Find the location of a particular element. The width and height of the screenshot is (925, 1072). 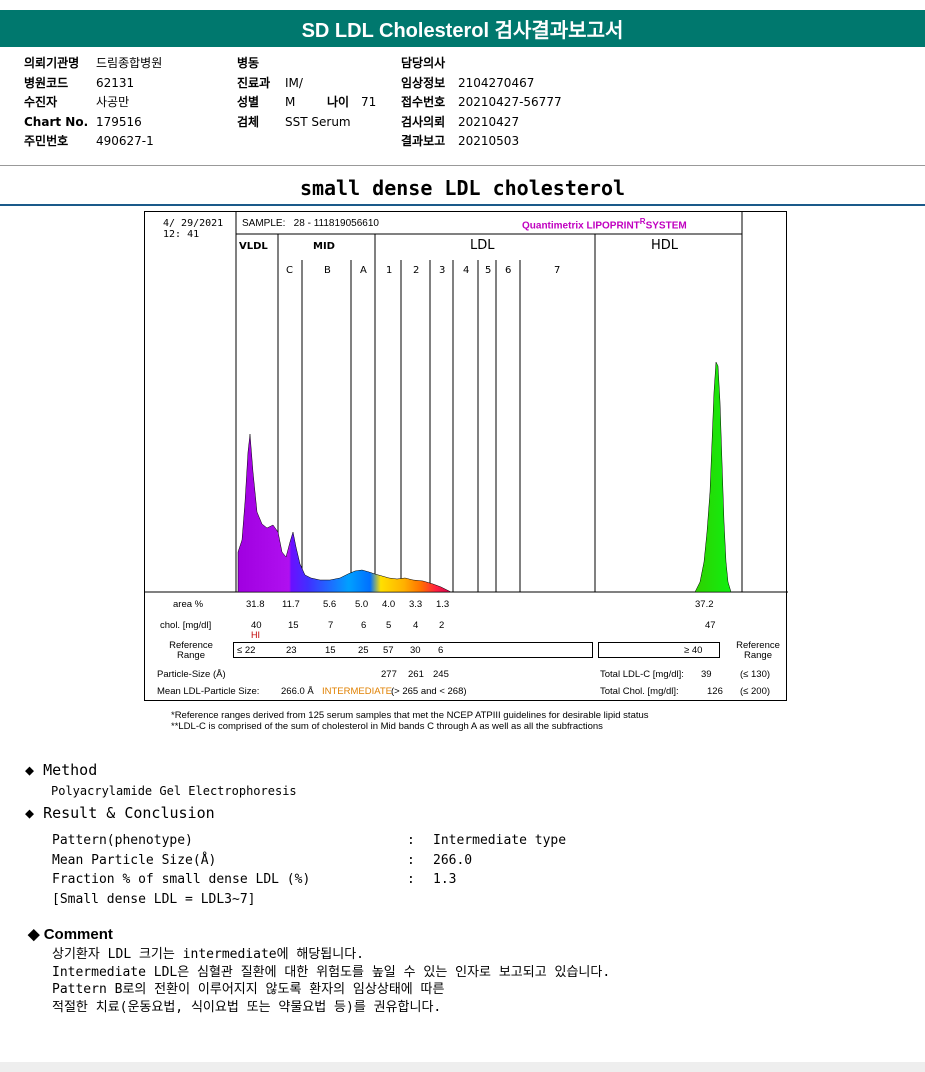

value: 2104270467 is located at coordinates (496, 82).